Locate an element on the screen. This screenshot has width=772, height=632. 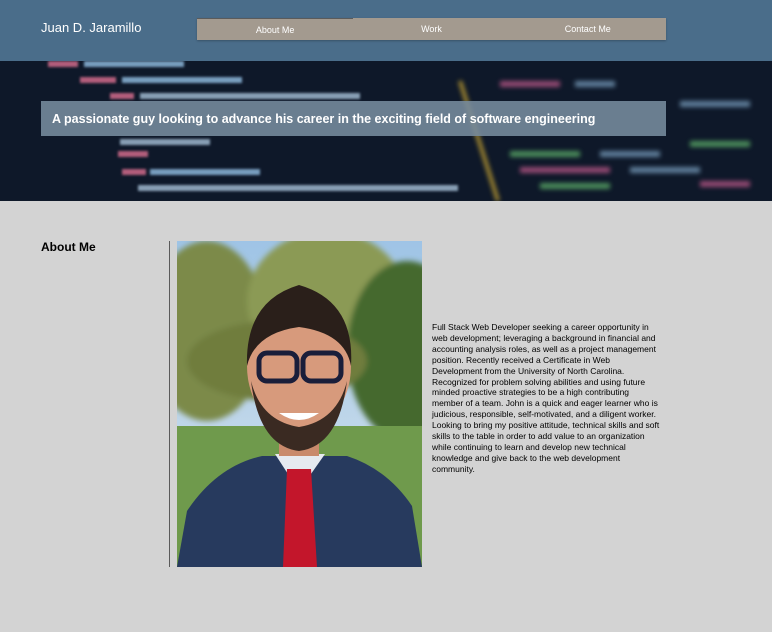
nav-work: Work is located at coordinates (431, 29).